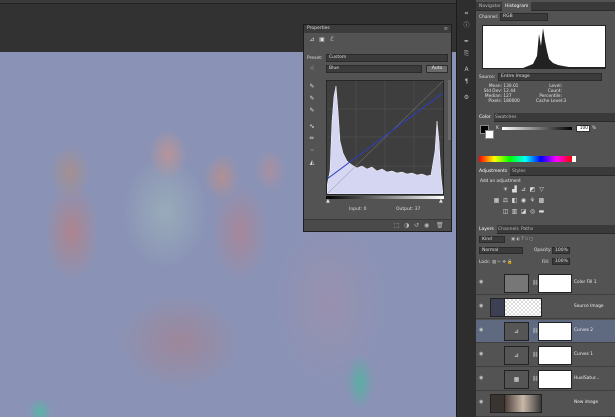 This screenshot has height=417, width=615. What do you see at coordinates (545, 117) in the screenshot?
I see `color-tabs: Color Swatches` at bounding box center [545, 117].